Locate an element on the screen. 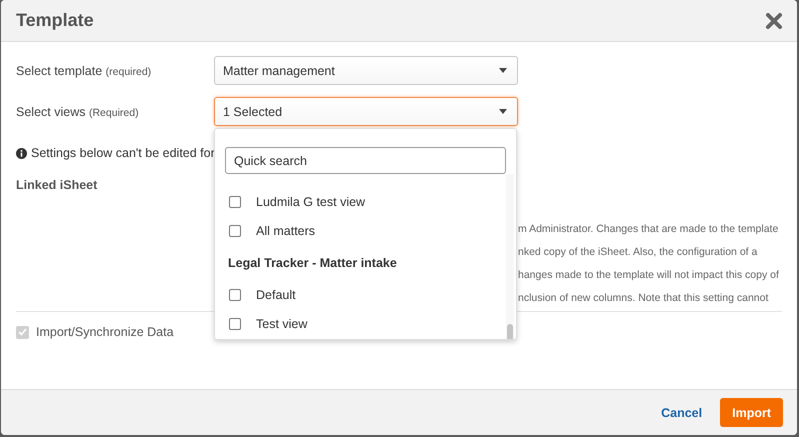  description-text: nclusion of new columns. Note that this setting cannot is located at coordinates (644, 298).